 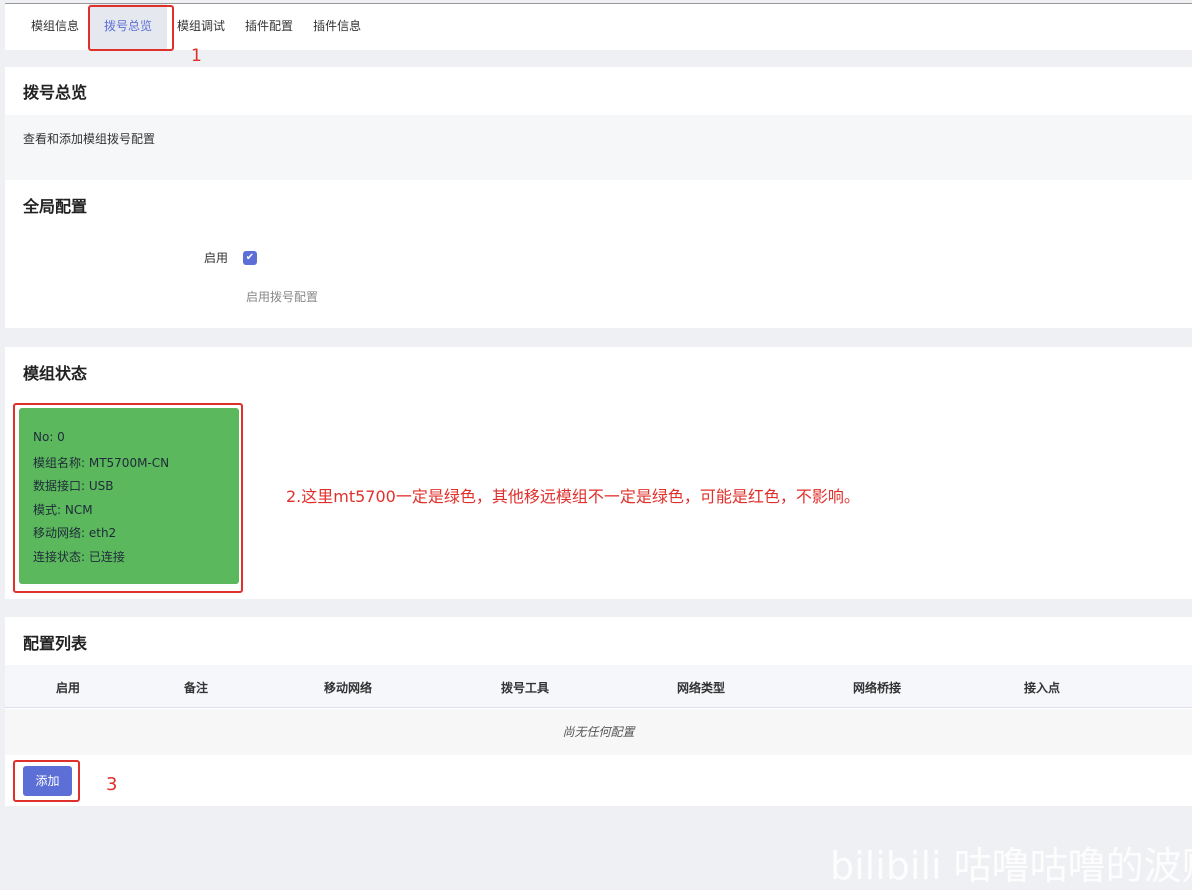 What do you see at coordinates (337, 27) in the screenshot?
I see `tab-plugin-info: 插件信息` at bounding box center [337, 27].